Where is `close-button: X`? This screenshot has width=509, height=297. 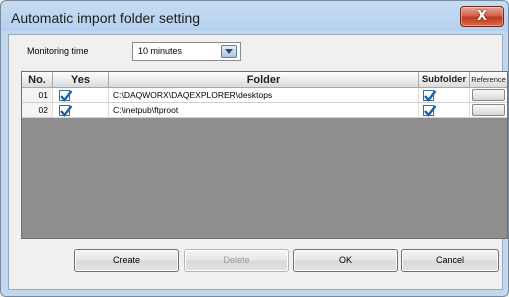 close-button: X is located at coordinates (482, 16).